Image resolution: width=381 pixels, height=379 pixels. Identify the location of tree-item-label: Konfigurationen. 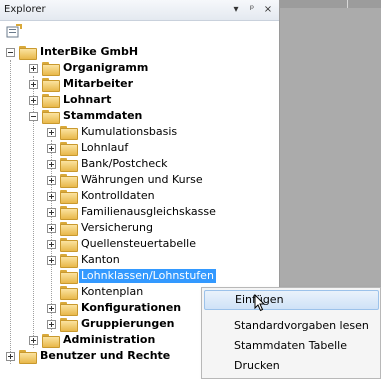
(131, 307).